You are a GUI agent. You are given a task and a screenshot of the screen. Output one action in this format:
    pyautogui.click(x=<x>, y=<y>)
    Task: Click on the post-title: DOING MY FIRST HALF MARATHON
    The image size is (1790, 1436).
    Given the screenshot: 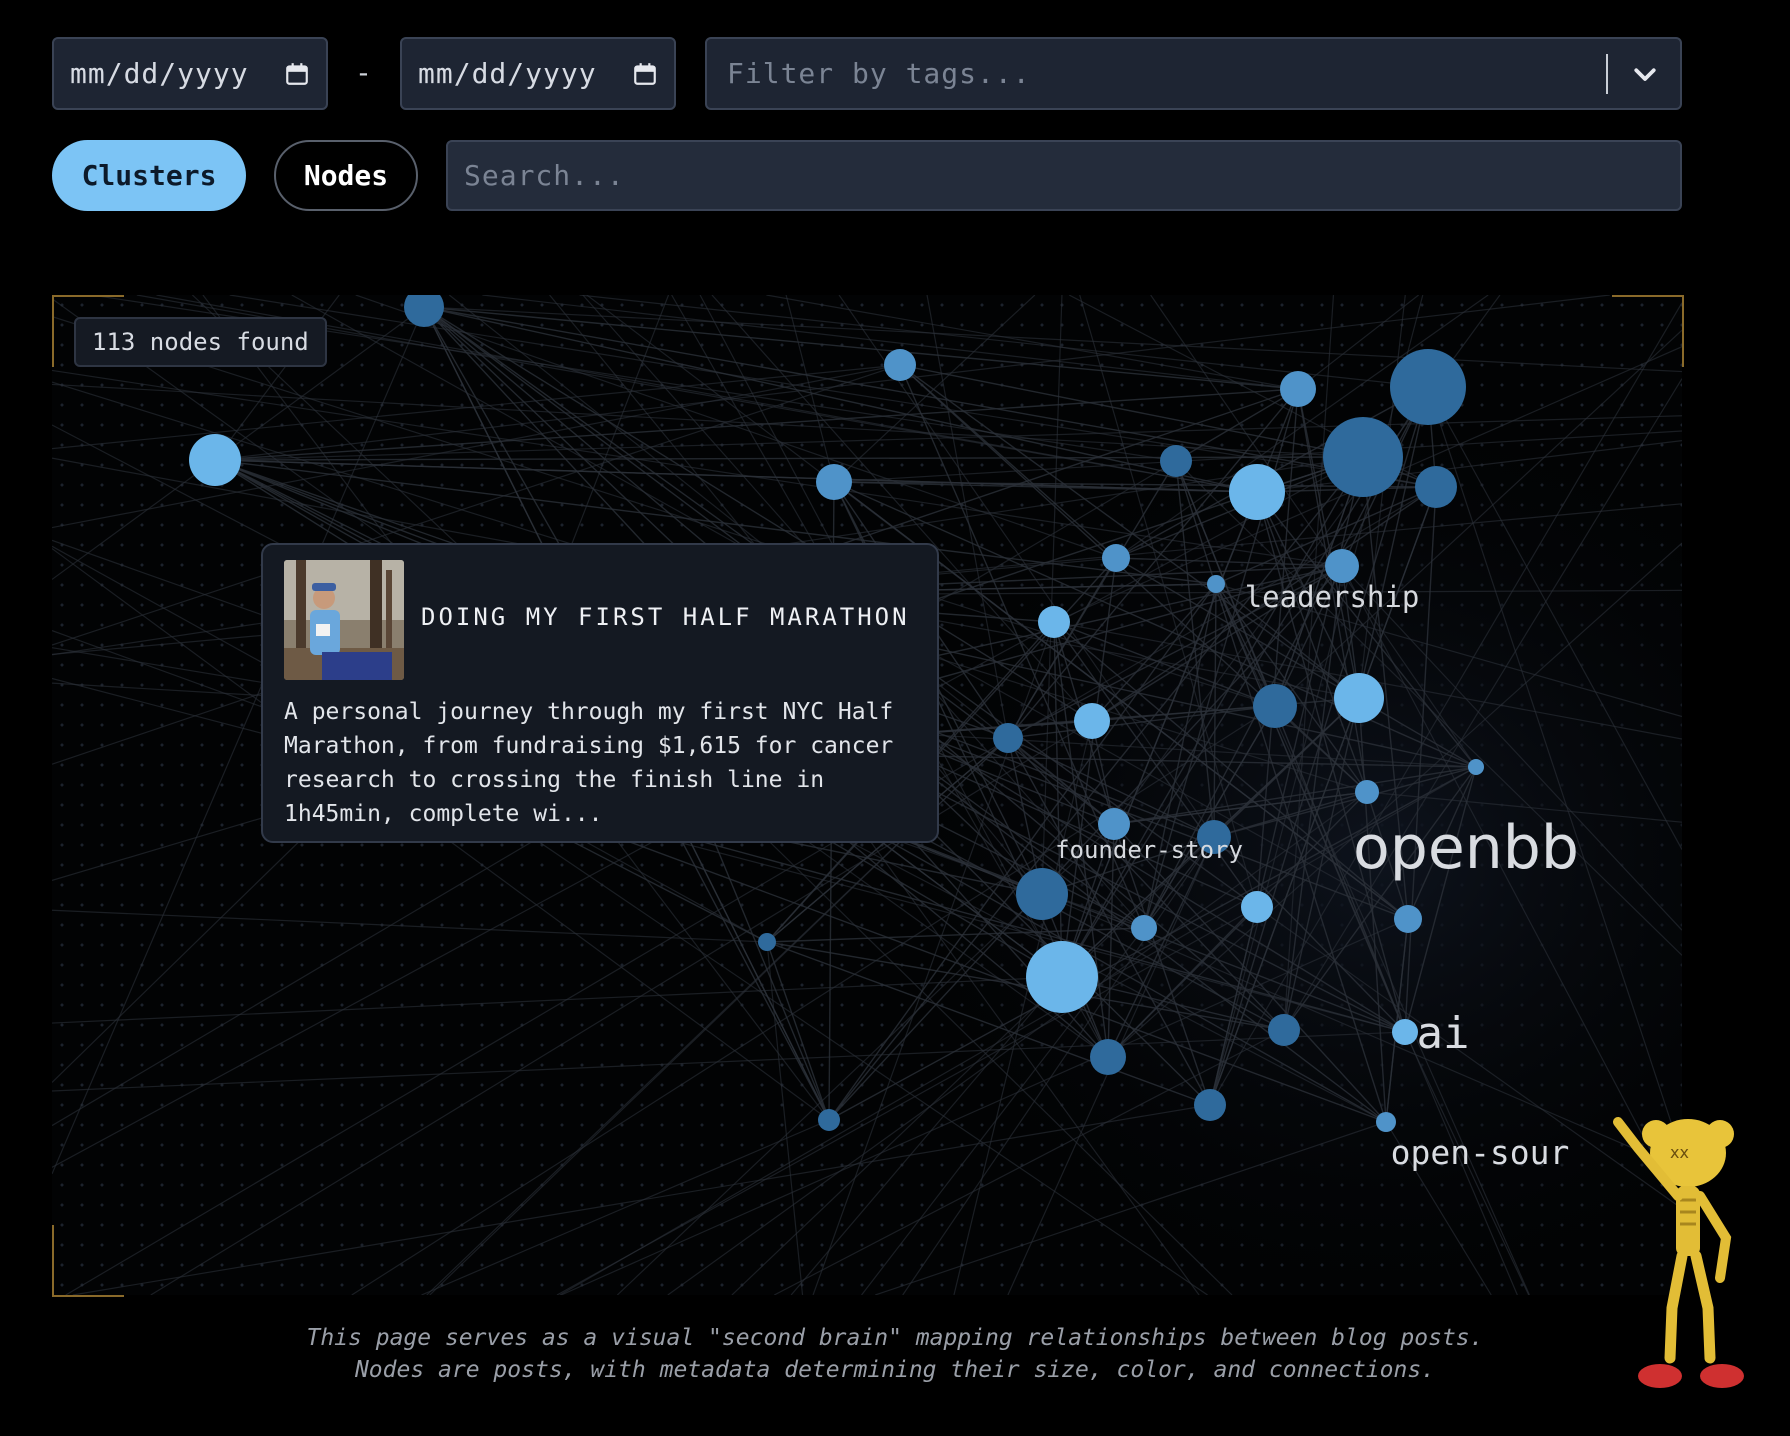 What is the action you would take?
    pyautogui.click(x=665, y=617)
    